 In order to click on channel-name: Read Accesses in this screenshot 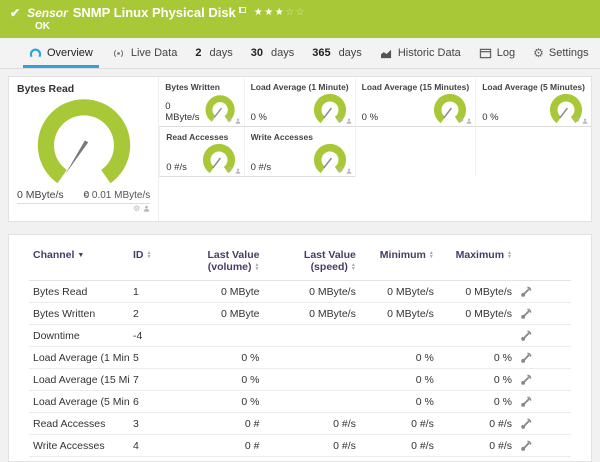, I will do `click(79, 423)`.